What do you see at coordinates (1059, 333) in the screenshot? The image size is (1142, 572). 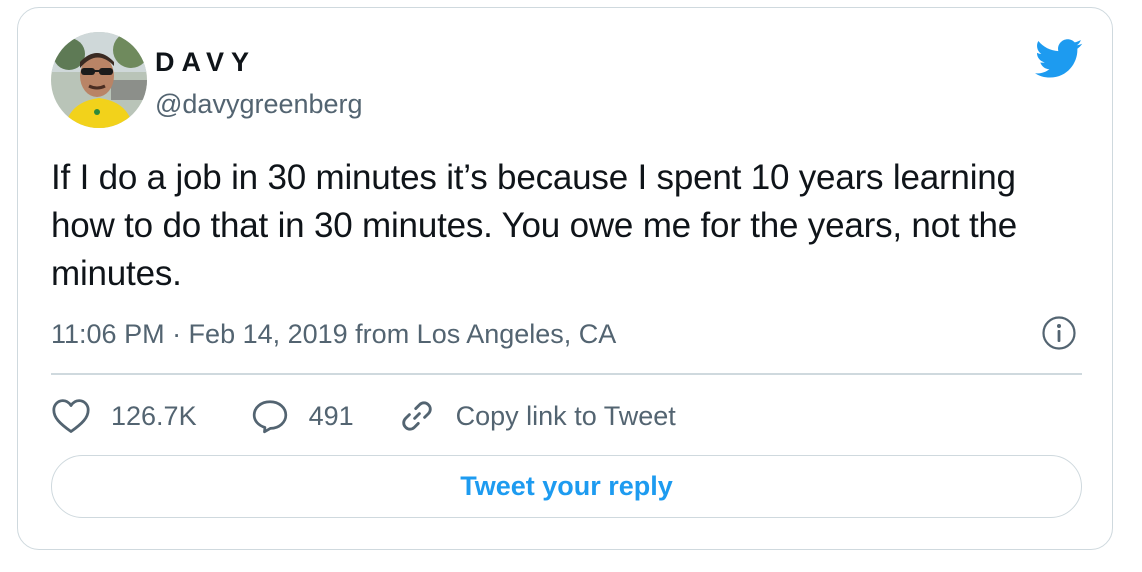 I see `info-icon` at bounding box center [1059, 333].